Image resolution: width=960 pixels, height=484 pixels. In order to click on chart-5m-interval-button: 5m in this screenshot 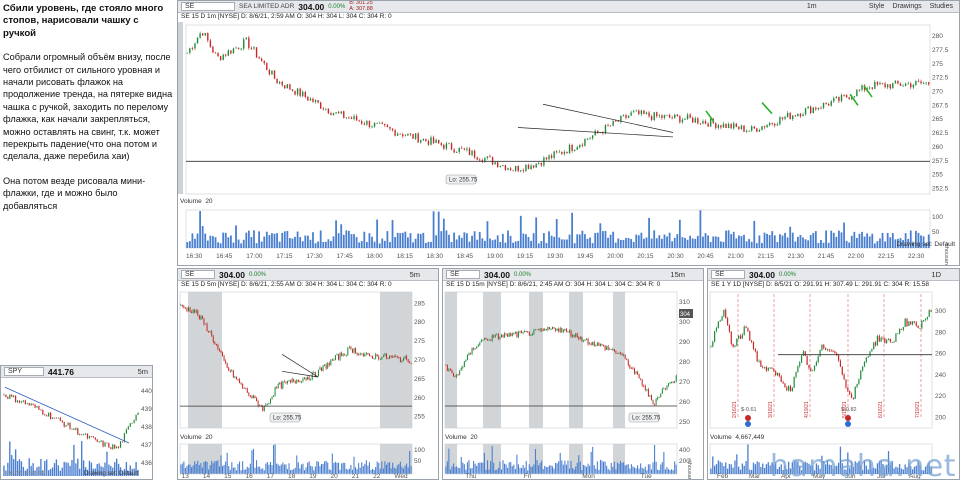, I will do `click(424, 274)`.